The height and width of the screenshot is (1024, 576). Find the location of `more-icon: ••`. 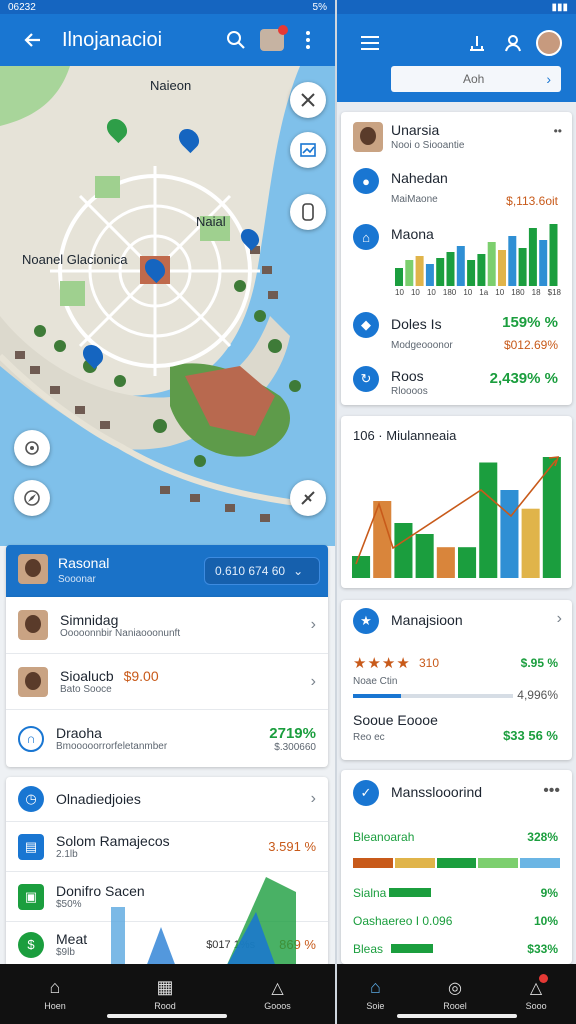

more-icon: •• is located at coordinates (558, 131).